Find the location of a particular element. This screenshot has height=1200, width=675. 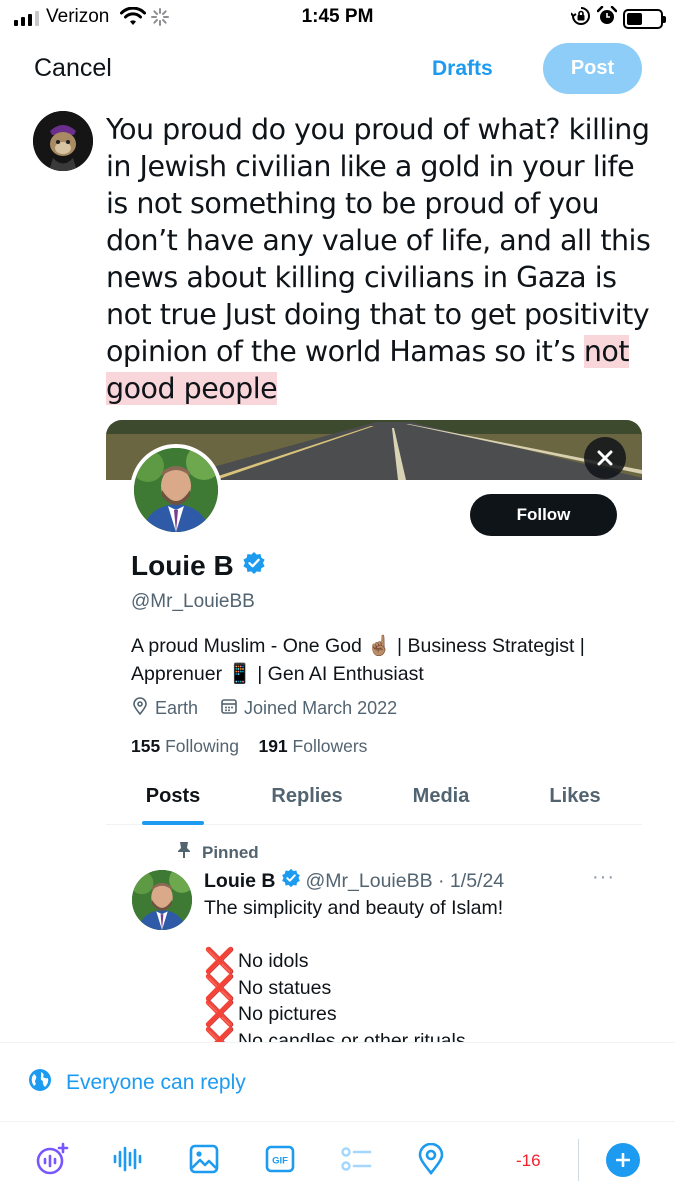

active-tab-indicator is located at coordinates (173, 823).